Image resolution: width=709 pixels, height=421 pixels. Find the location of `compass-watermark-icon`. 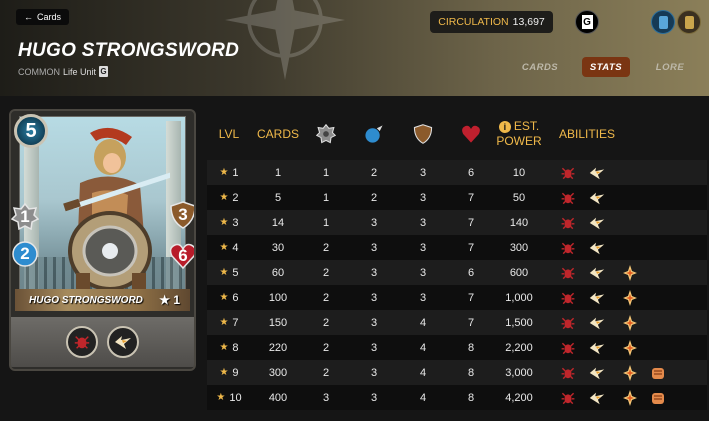

compass-watermark-icon is located at coordinates (285, 40).